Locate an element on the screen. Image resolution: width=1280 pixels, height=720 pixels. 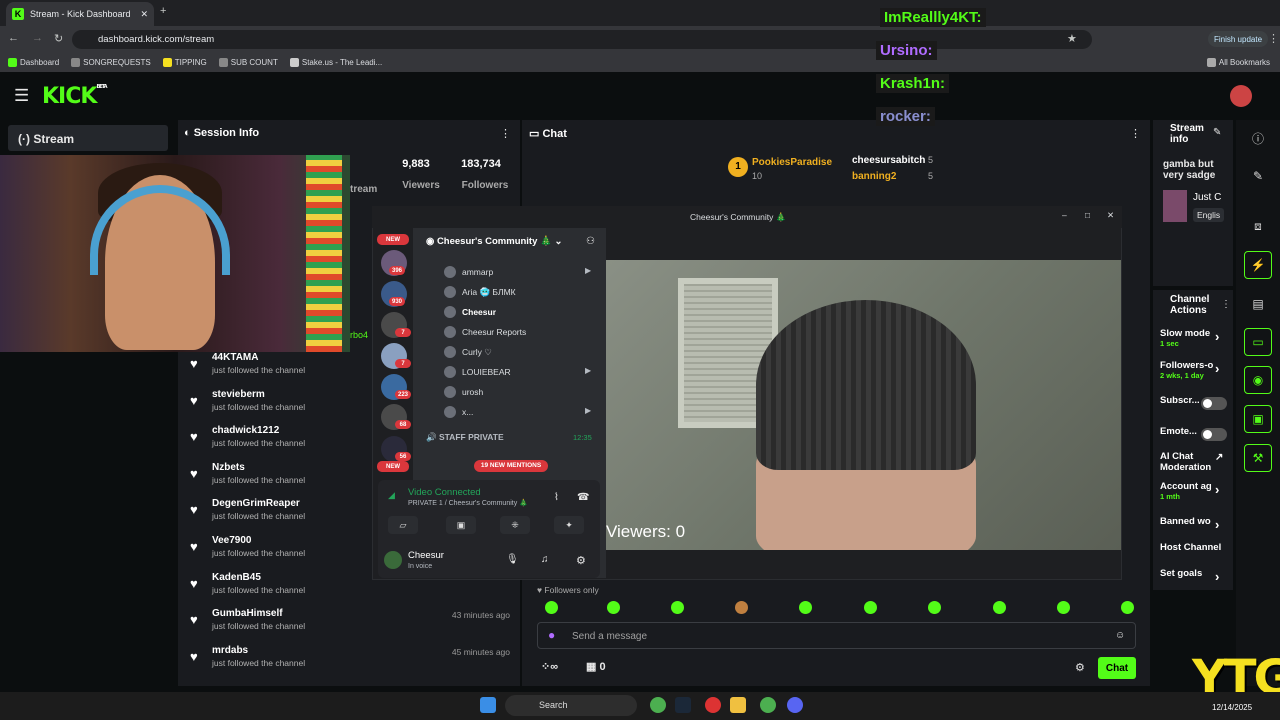
steam-icon is located at coordinates (683, 705).